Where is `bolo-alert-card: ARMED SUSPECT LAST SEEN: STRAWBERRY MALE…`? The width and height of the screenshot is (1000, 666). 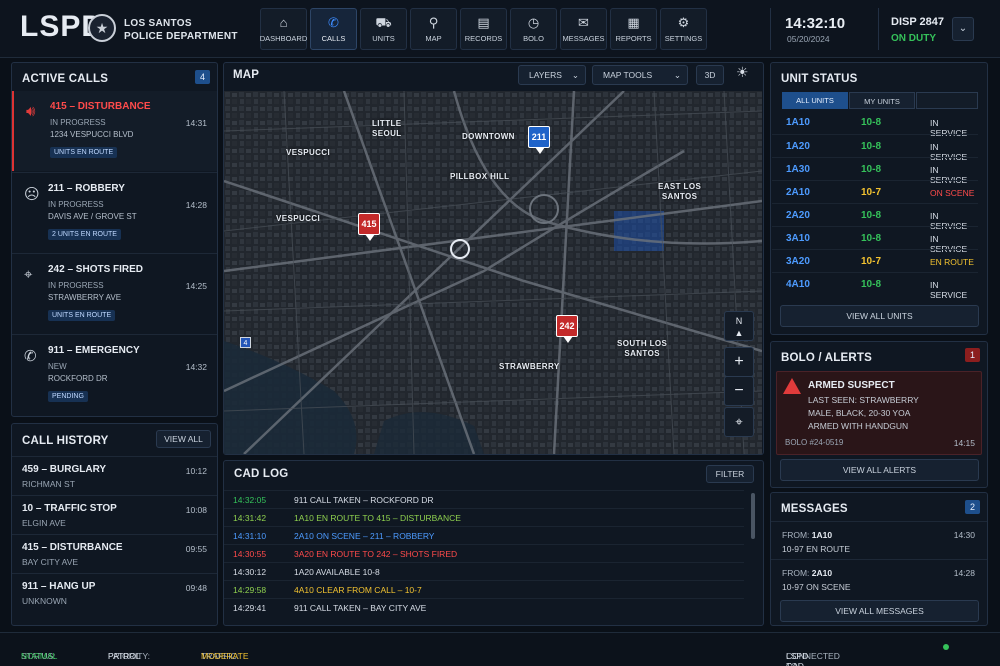
bolo-alert-card: ARMED SUSPECT LAST SEEN: STRAWBERRY MALE… is located at coordinates (879, 413).